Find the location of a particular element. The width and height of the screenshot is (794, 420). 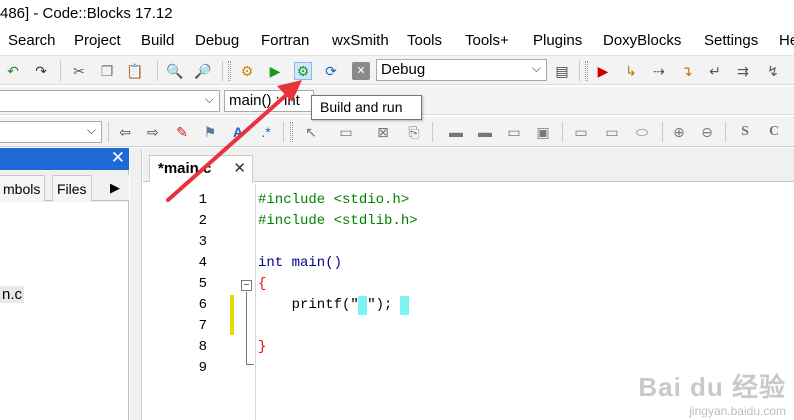

scope-select: ⌵ is located at coordinates (110, 101).